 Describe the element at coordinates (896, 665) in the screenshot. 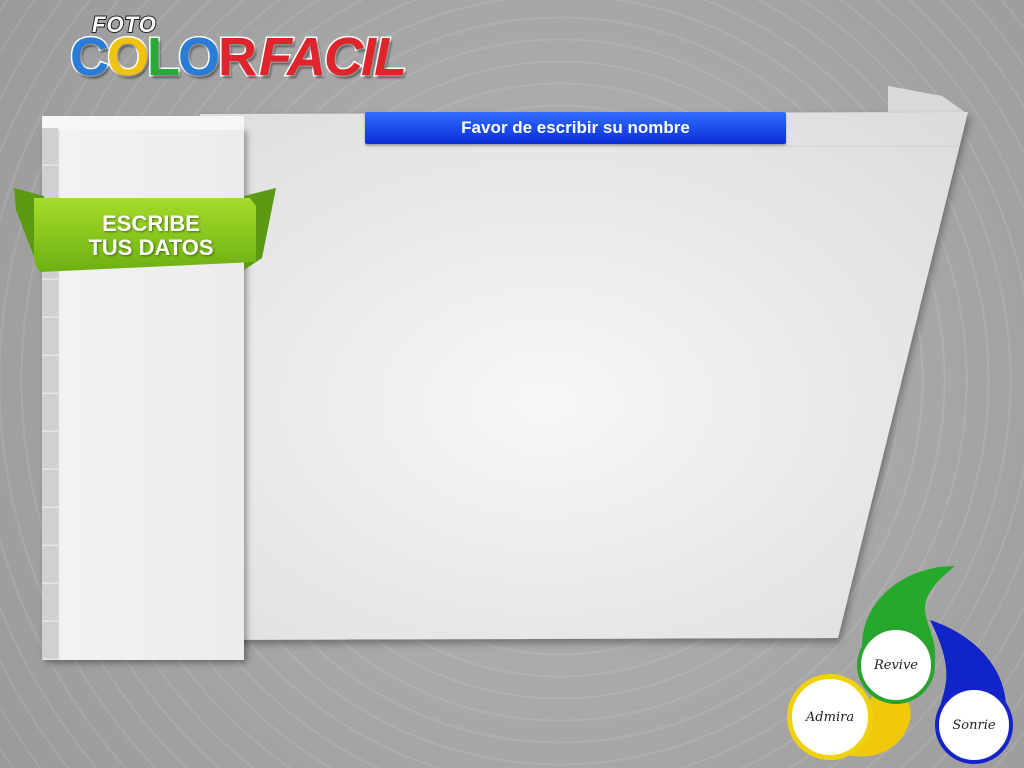

I see `revive-badge: Revive` at that location.